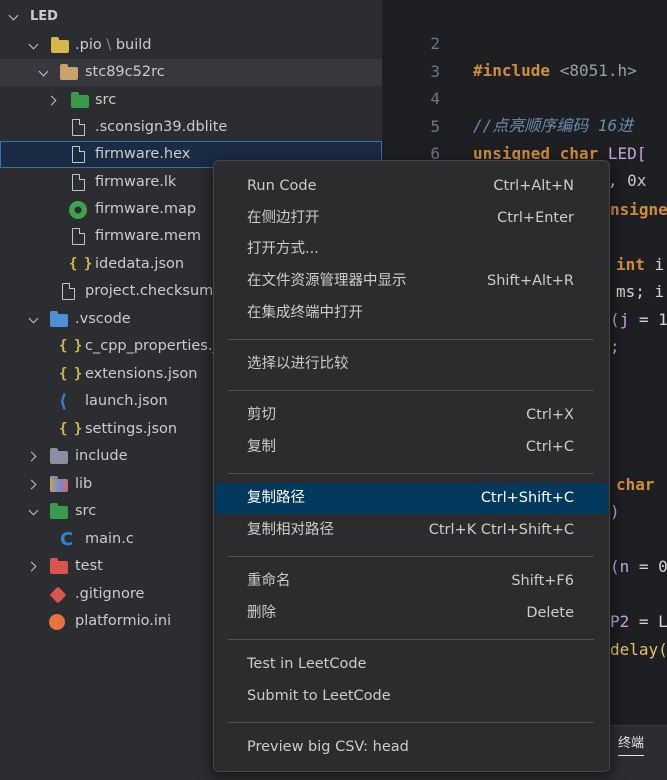 The height and width of the screenshot is (780, 667). What do you see at coordinates (59, 566) in the screenshot?
I see `folder-test-icon` at bounding box center [59, 566].